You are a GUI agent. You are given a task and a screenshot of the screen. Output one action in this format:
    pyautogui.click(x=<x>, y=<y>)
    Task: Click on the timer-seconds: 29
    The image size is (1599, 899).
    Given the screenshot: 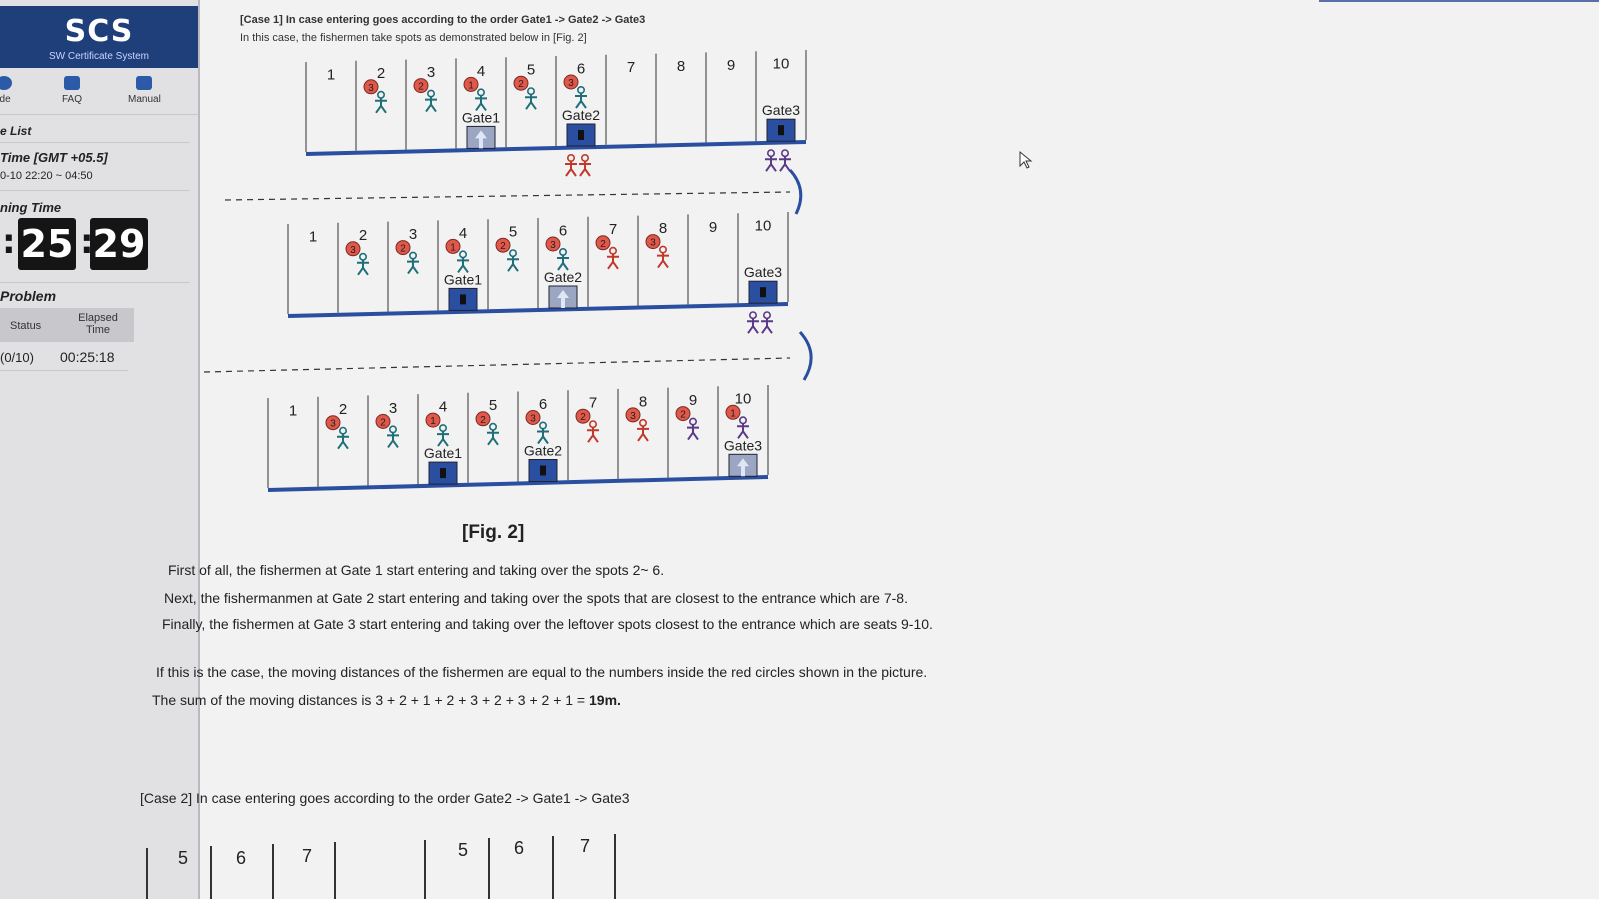 What is the action you would take?
    pyautogui.click(x=119, y=244)
    